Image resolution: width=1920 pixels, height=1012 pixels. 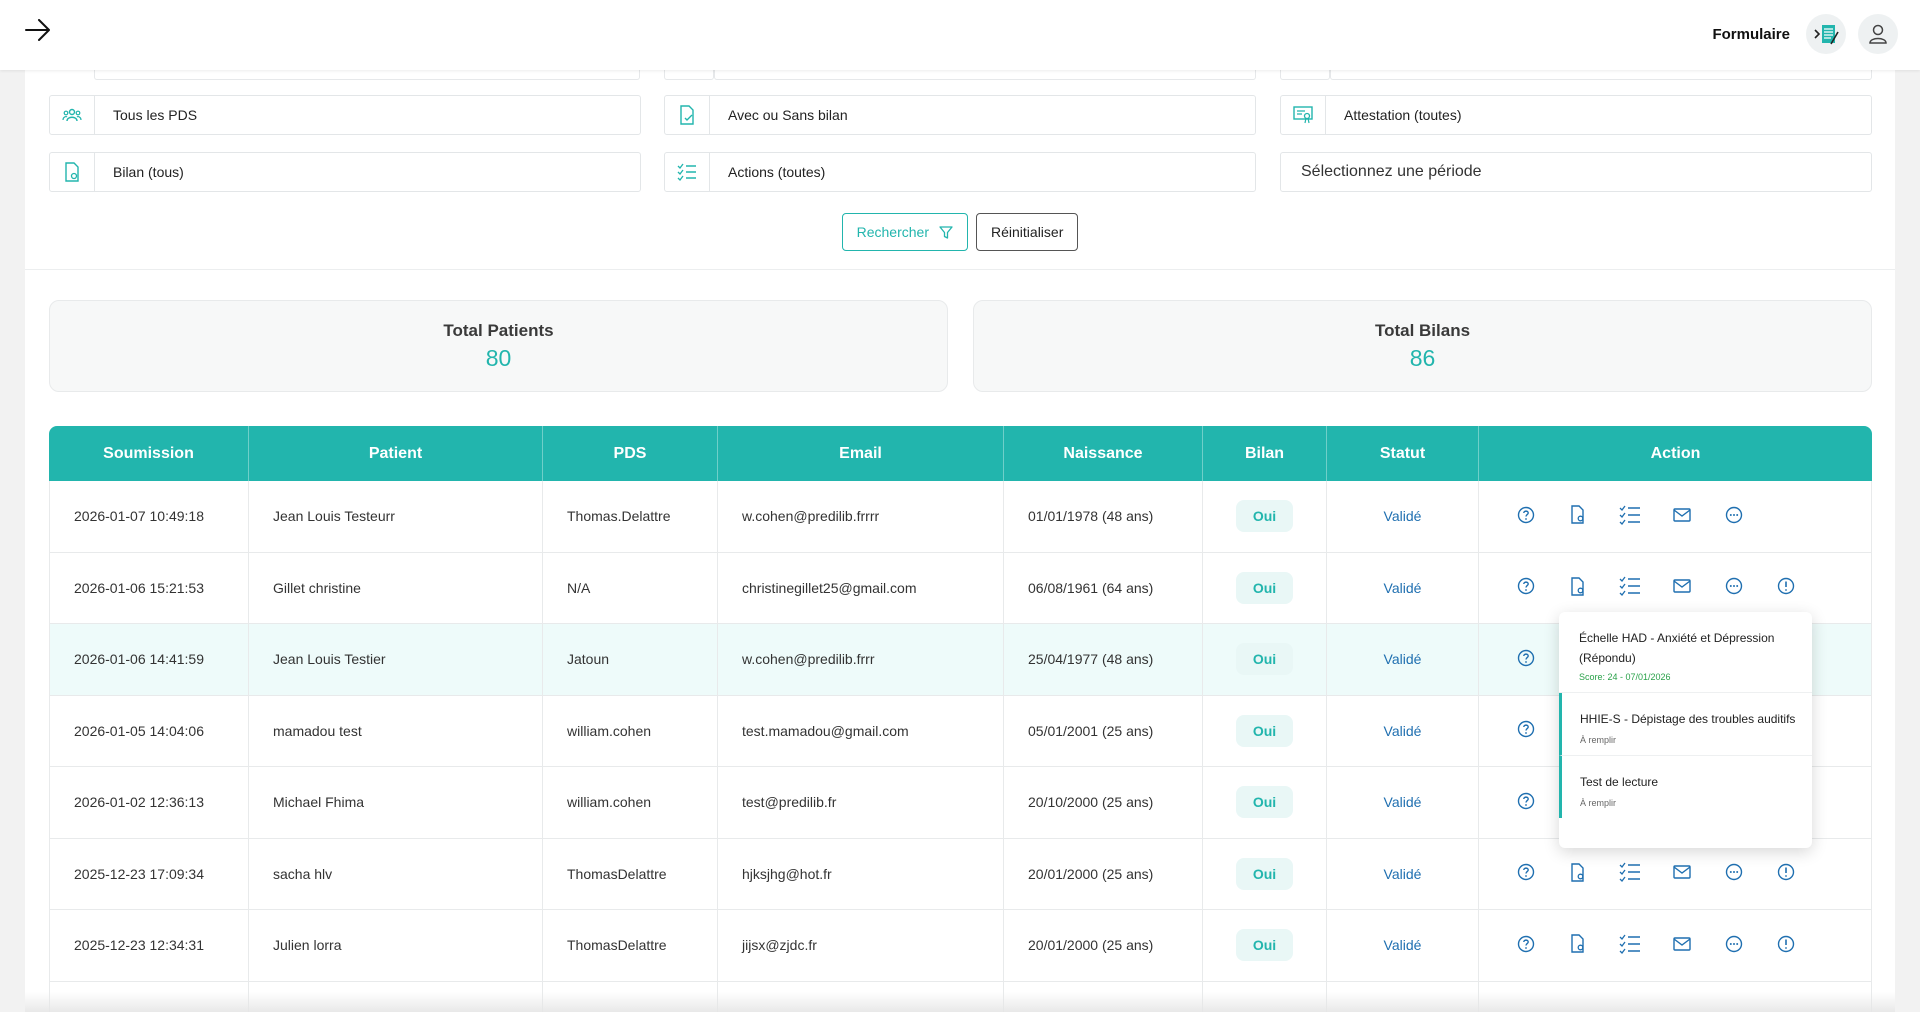 I want to click on search-button: Rechercher, so click(x=904, y=232).